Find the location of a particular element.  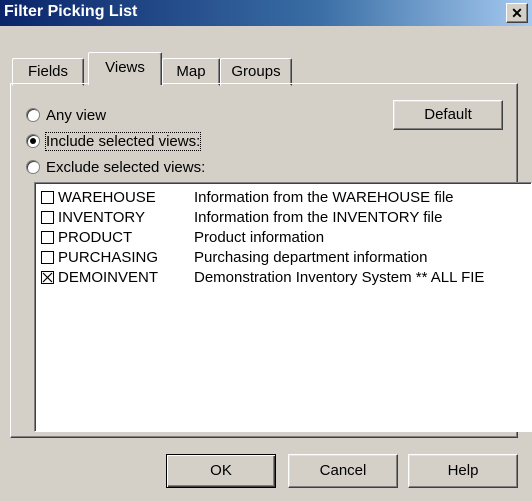

radio-any-view: Any view is located at coordinates (66, 115).